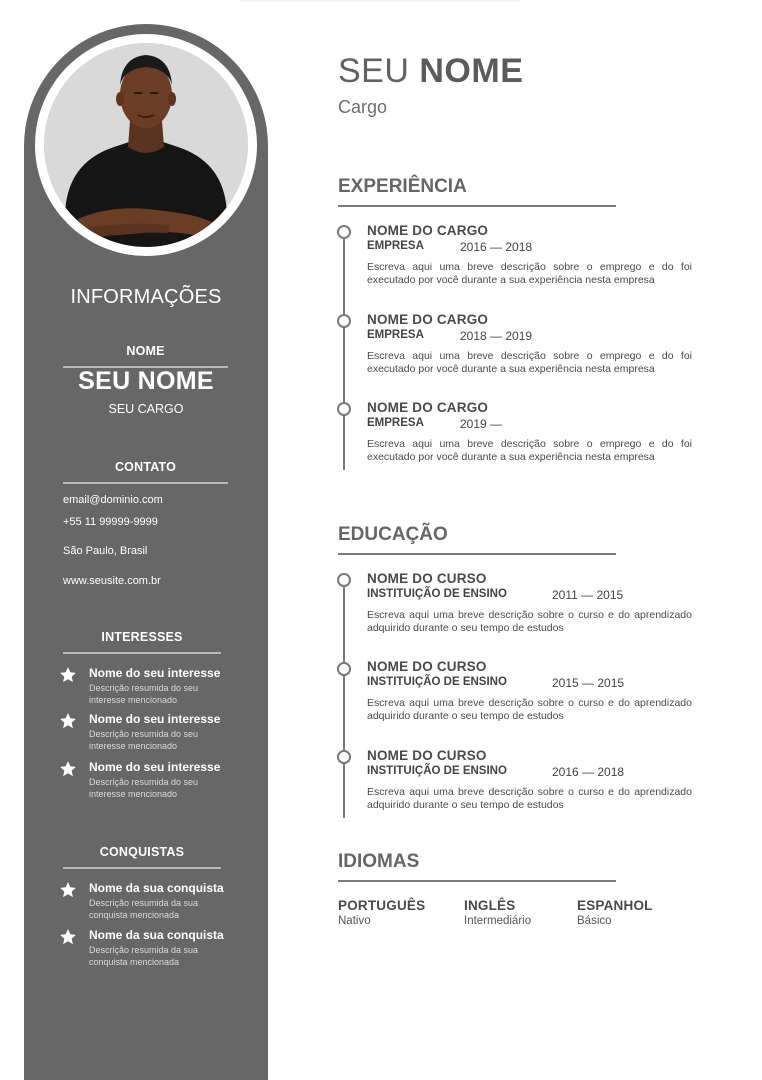 The width and height of the screenshot is (762, 1080). Describe the element at coordinates (477, 191) in the screenshot. I see `experience-heading: EXPERIÊNCIA` at that location.